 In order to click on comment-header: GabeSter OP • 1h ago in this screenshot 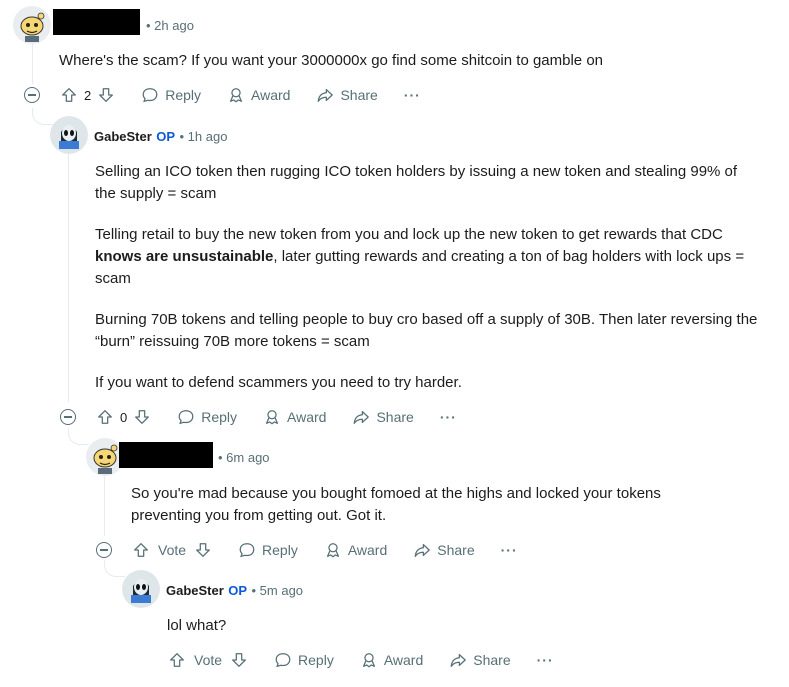, I will do `click(160, 137)`.